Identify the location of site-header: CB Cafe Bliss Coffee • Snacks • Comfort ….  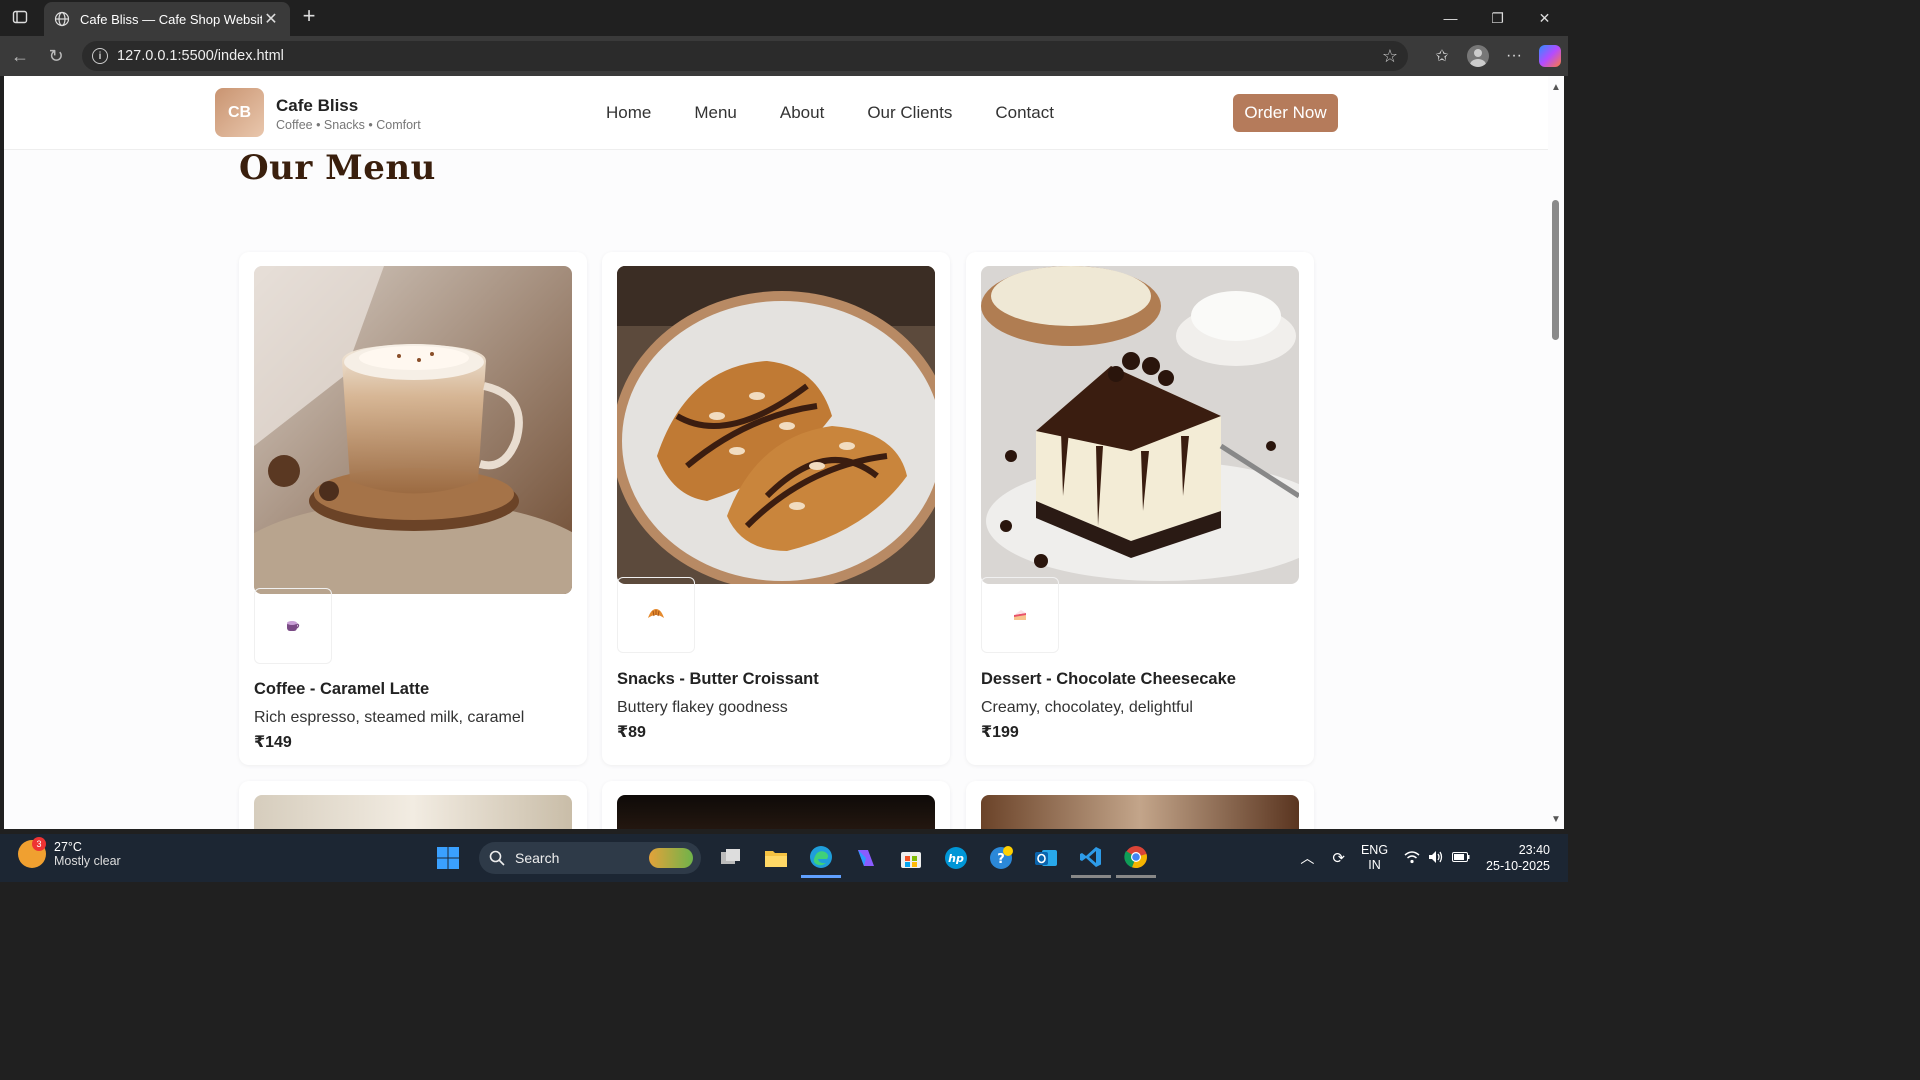
(776, 113).